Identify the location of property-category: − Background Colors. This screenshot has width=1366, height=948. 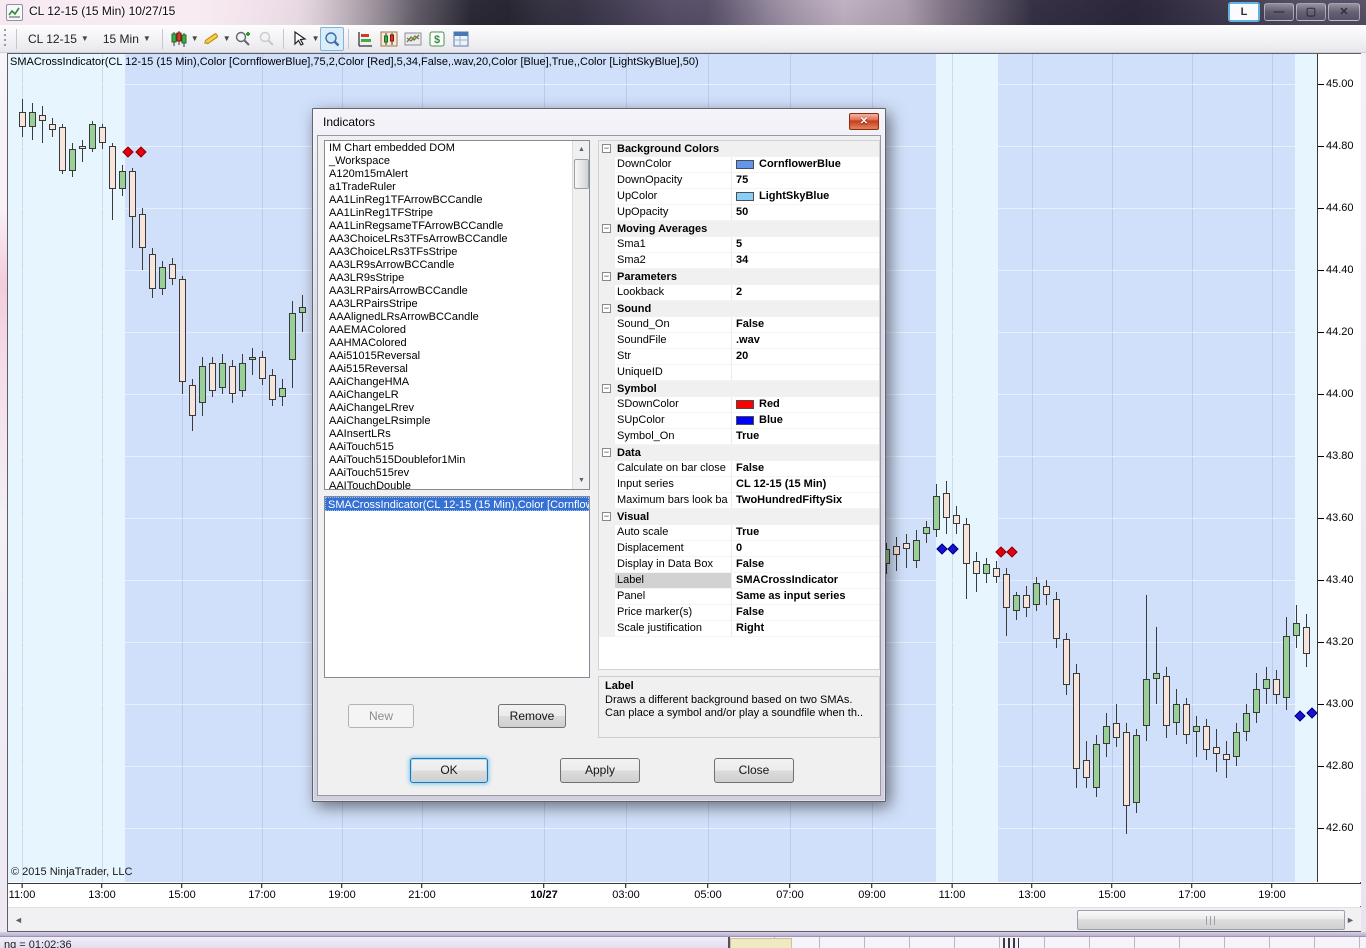
(739, 149).